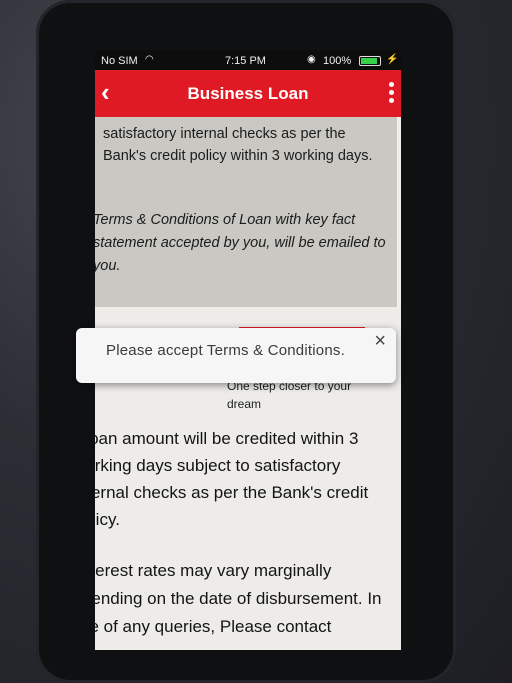 The image size is (512, 683). I want to click on orientation-lock-icon: ◉, so click(311, 59).